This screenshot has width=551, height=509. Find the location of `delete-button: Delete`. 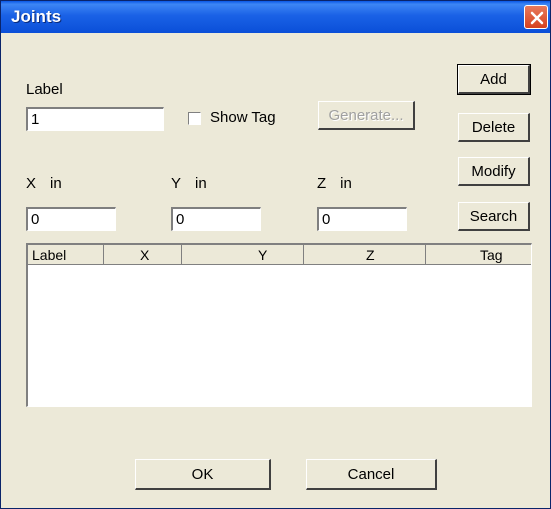

delete-button: Delete is located at coordinates (494, 127).